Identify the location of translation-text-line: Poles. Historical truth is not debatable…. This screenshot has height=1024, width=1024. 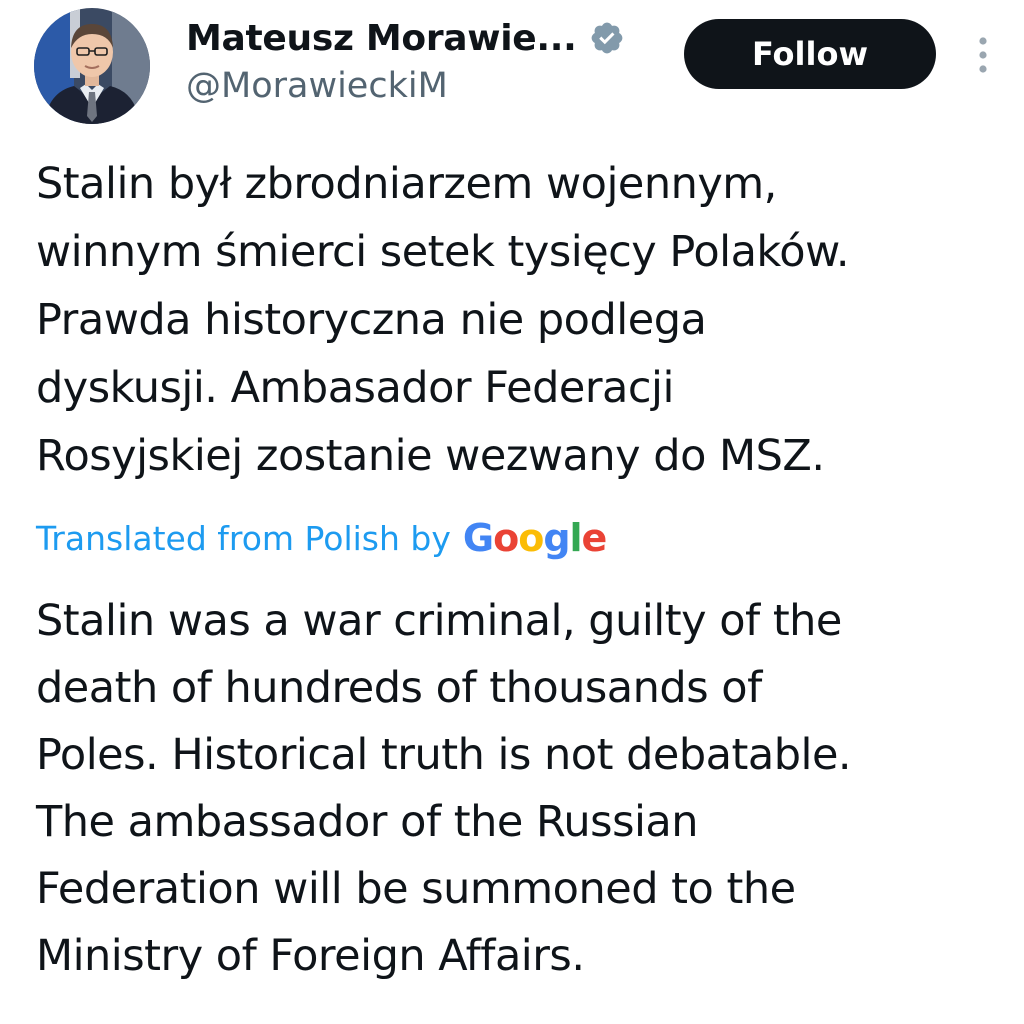
(444, 755).